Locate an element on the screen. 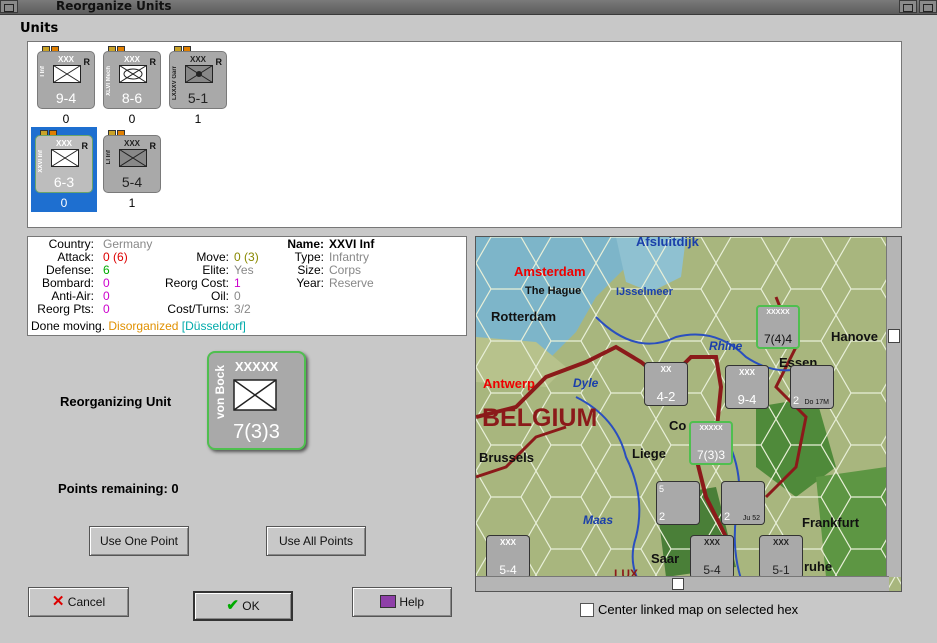  map-horizontal-scroll-thumb is located at coordinates (678, 584).